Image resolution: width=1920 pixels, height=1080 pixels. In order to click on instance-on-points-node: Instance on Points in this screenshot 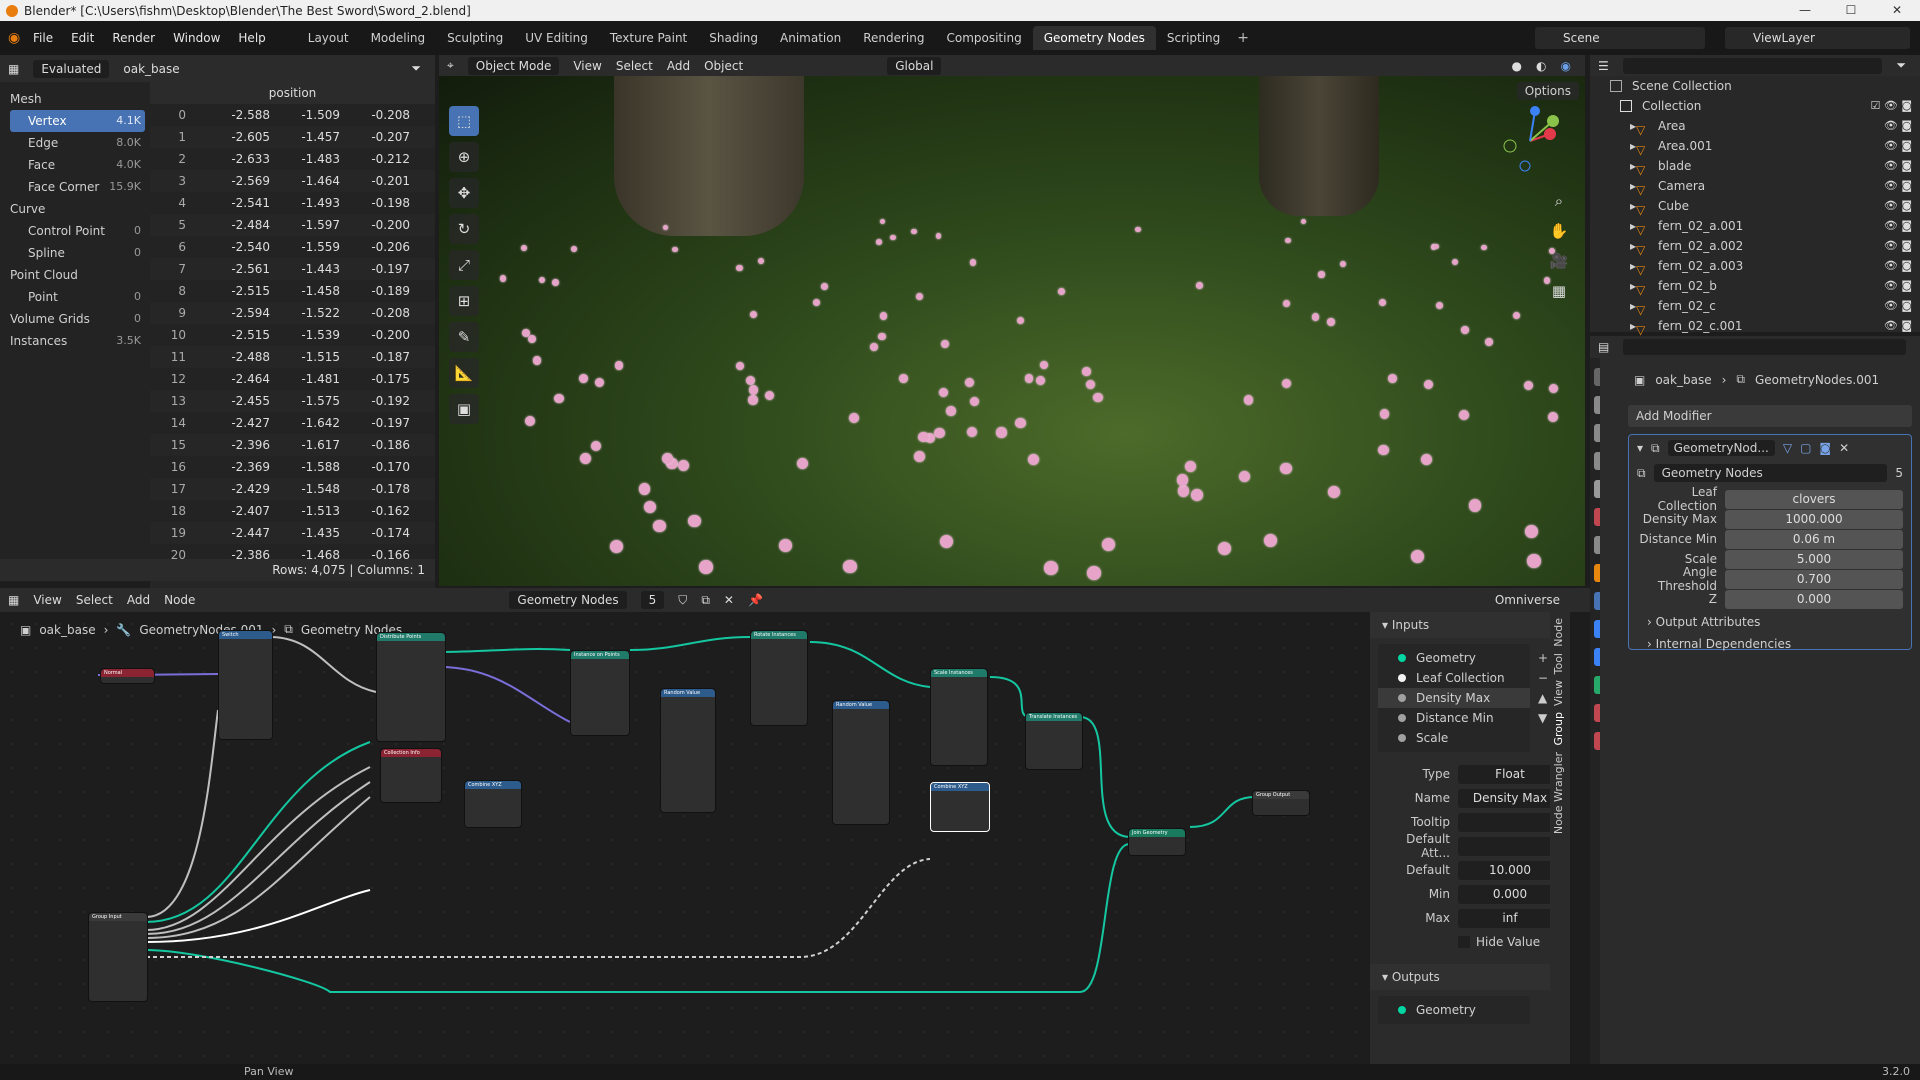, I will do `click(600, 693)`.